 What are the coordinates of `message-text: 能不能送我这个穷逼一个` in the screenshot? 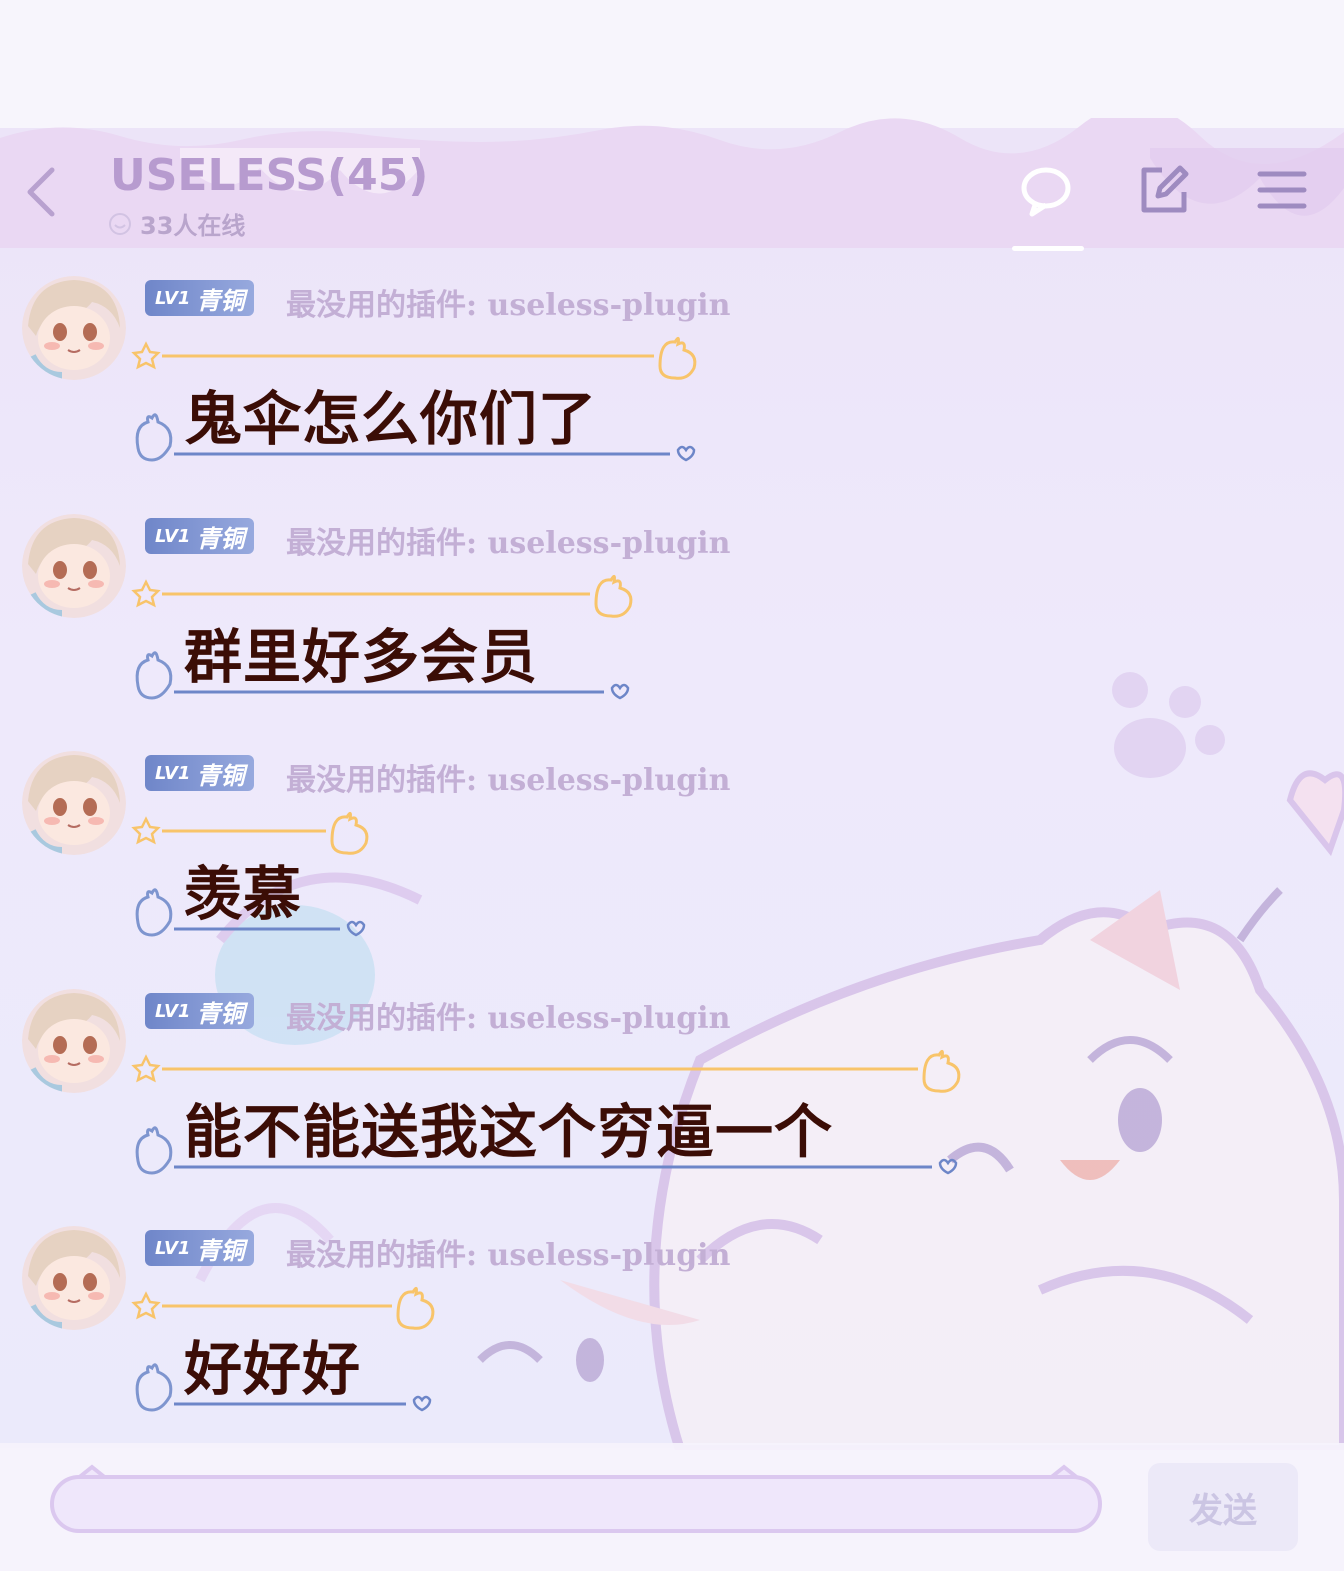 It's located at (509, 1132).